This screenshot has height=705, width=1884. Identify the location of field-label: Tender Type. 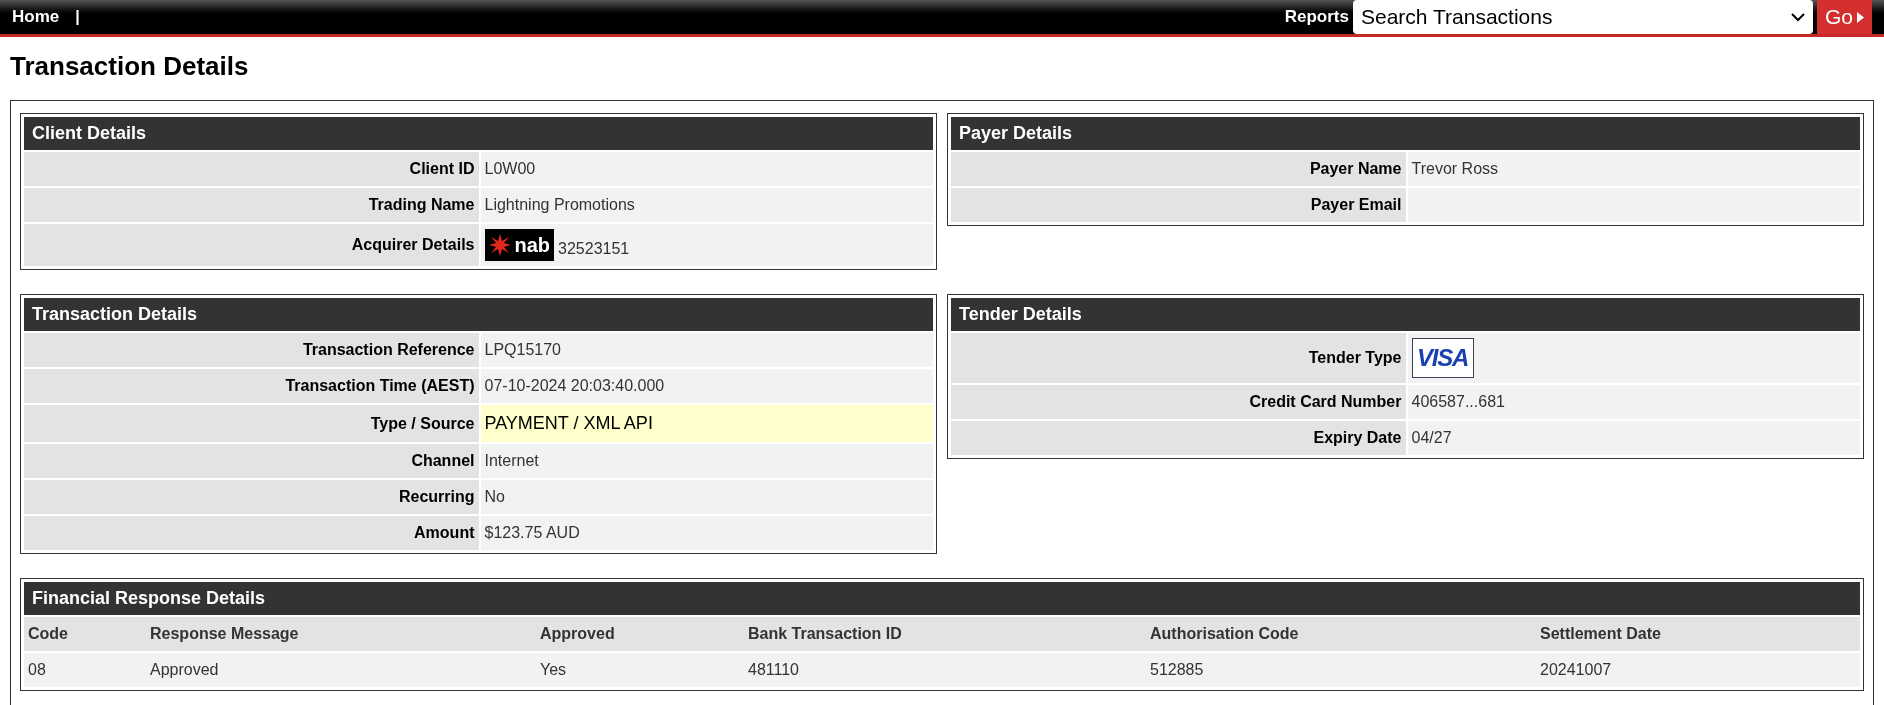
(1355, 358).